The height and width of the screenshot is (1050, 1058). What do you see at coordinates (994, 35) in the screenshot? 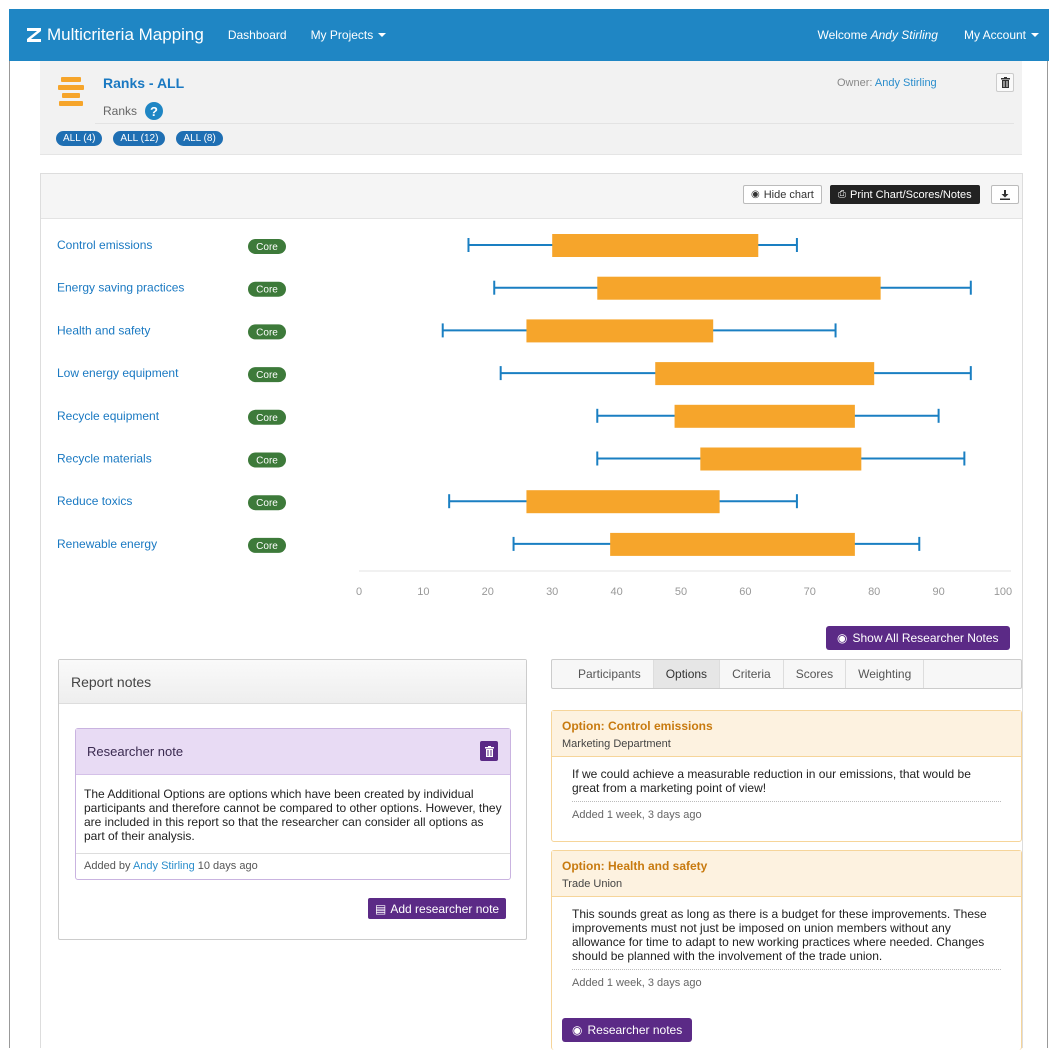
I see `nav-my-account-label: My Account` at bounding box center [994, 35].